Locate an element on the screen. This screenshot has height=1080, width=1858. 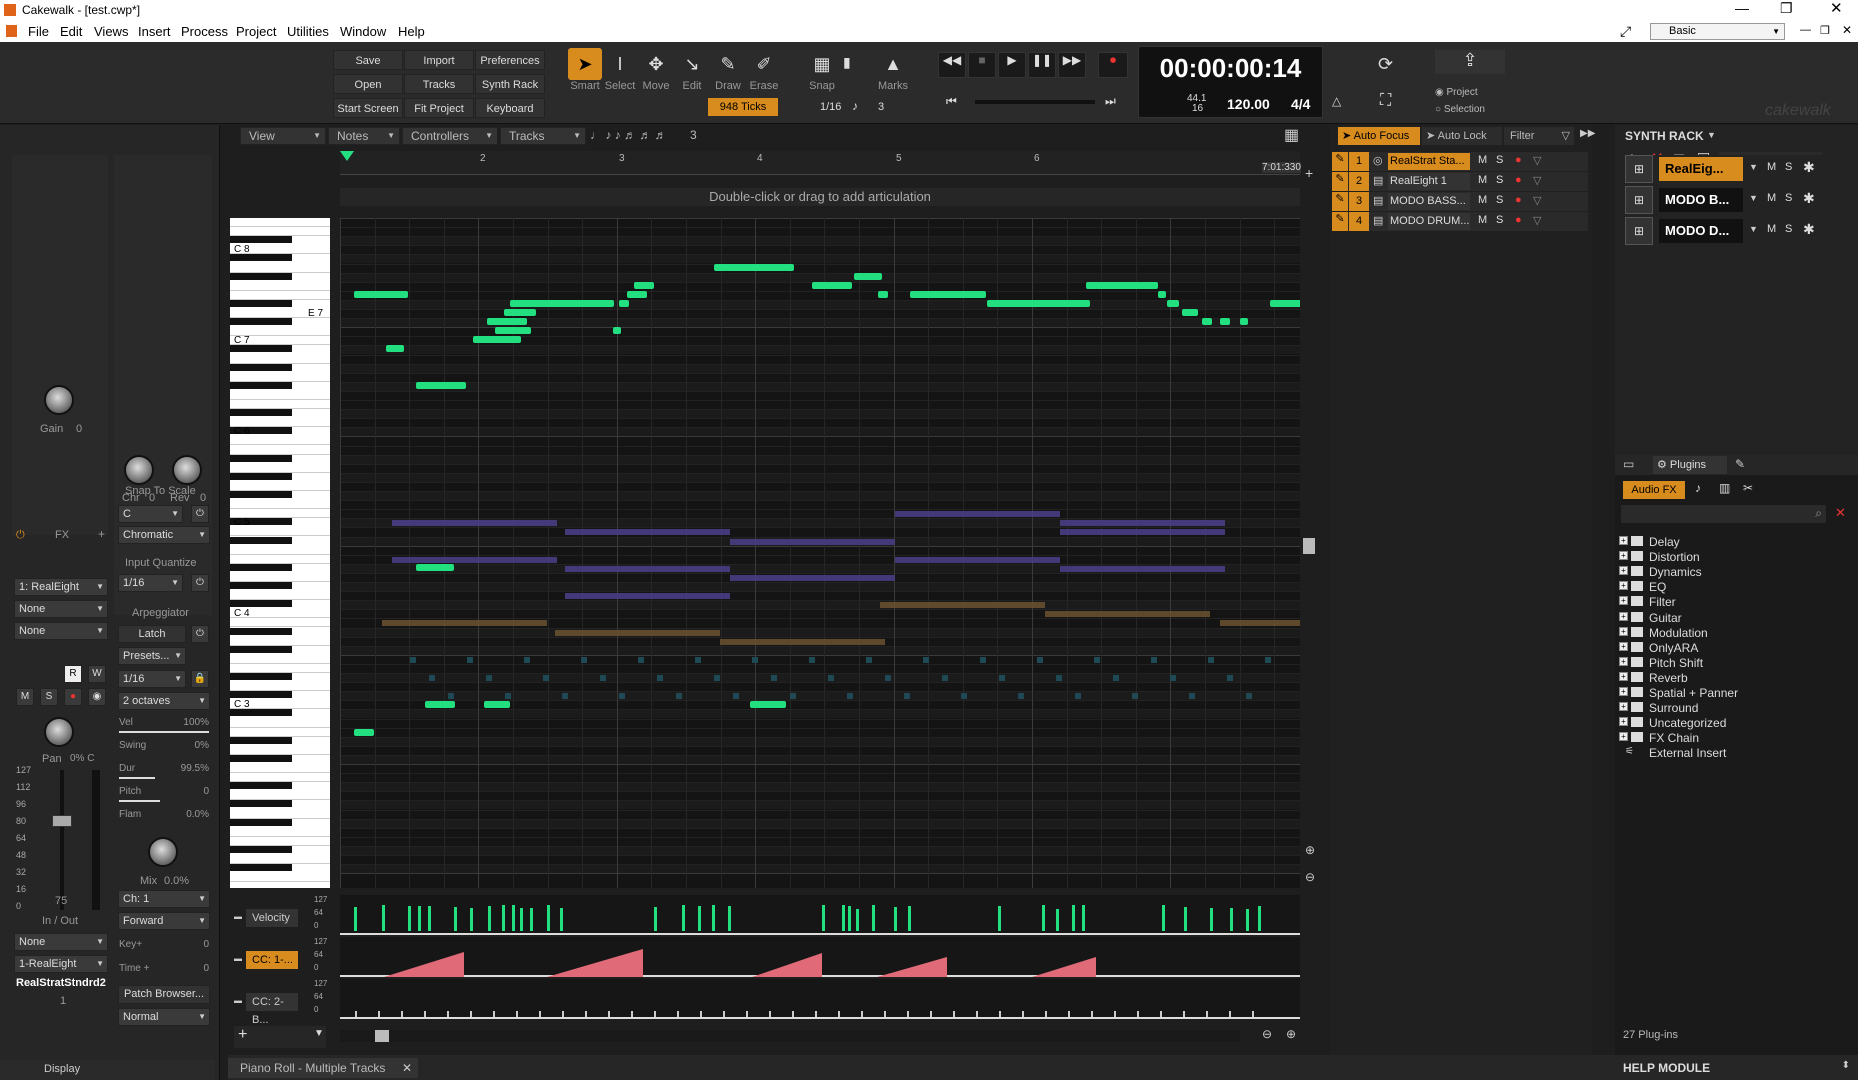
play-button: ▶ is located at coordinates (1012, 65).